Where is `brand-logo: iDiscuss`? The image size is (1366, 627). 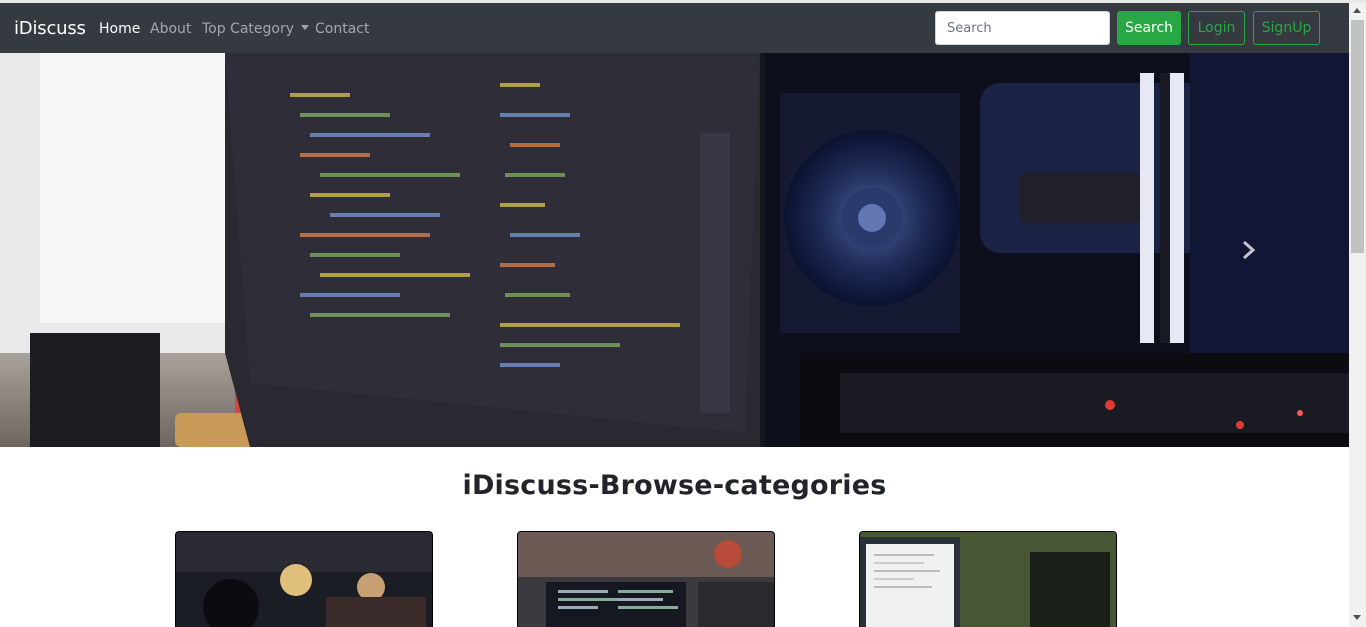 brand-logo: iDiscuss is located at coordinates (50, 29).